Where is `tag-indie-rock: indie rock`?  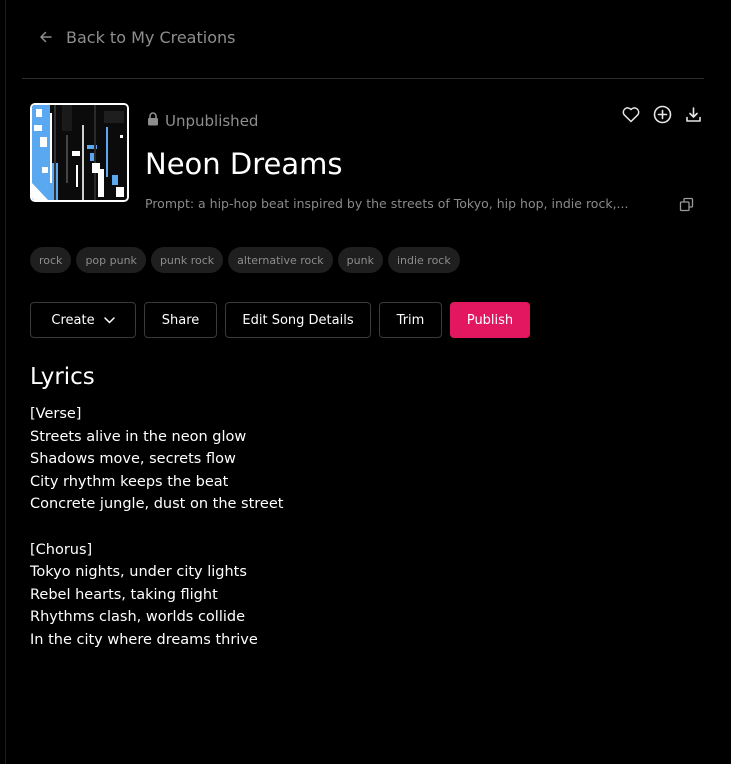
tag-indie-rock: indie rock is located at coordinates (423, 260).